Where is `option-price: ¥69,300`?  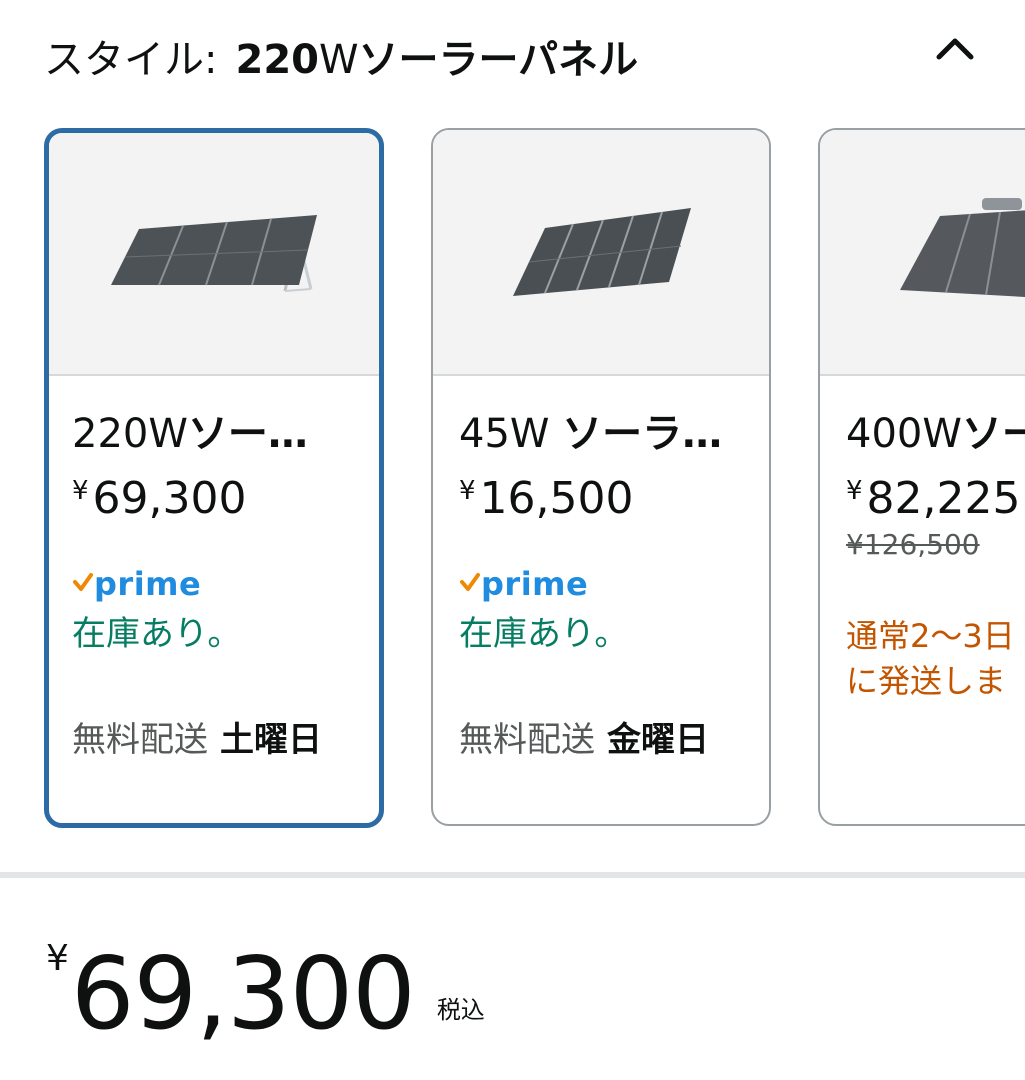 option-price: ¥69,300 is located at coordinates (225, 495).